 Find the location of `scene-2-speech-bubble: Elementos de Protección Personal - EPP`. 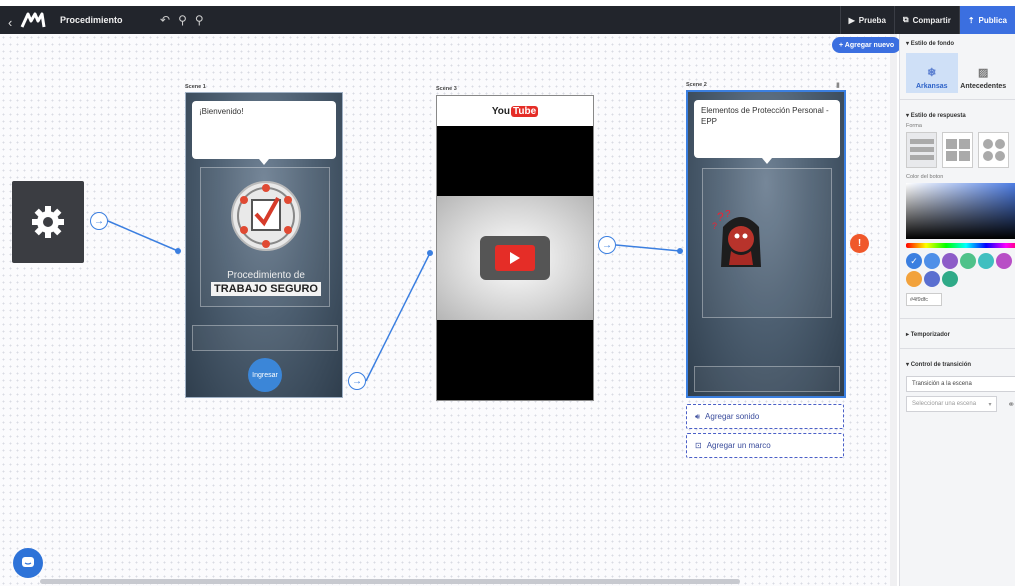

scene-2-speech-bubble: Elementos de Protección Personal - EPP is located at coordinates (767, 132).